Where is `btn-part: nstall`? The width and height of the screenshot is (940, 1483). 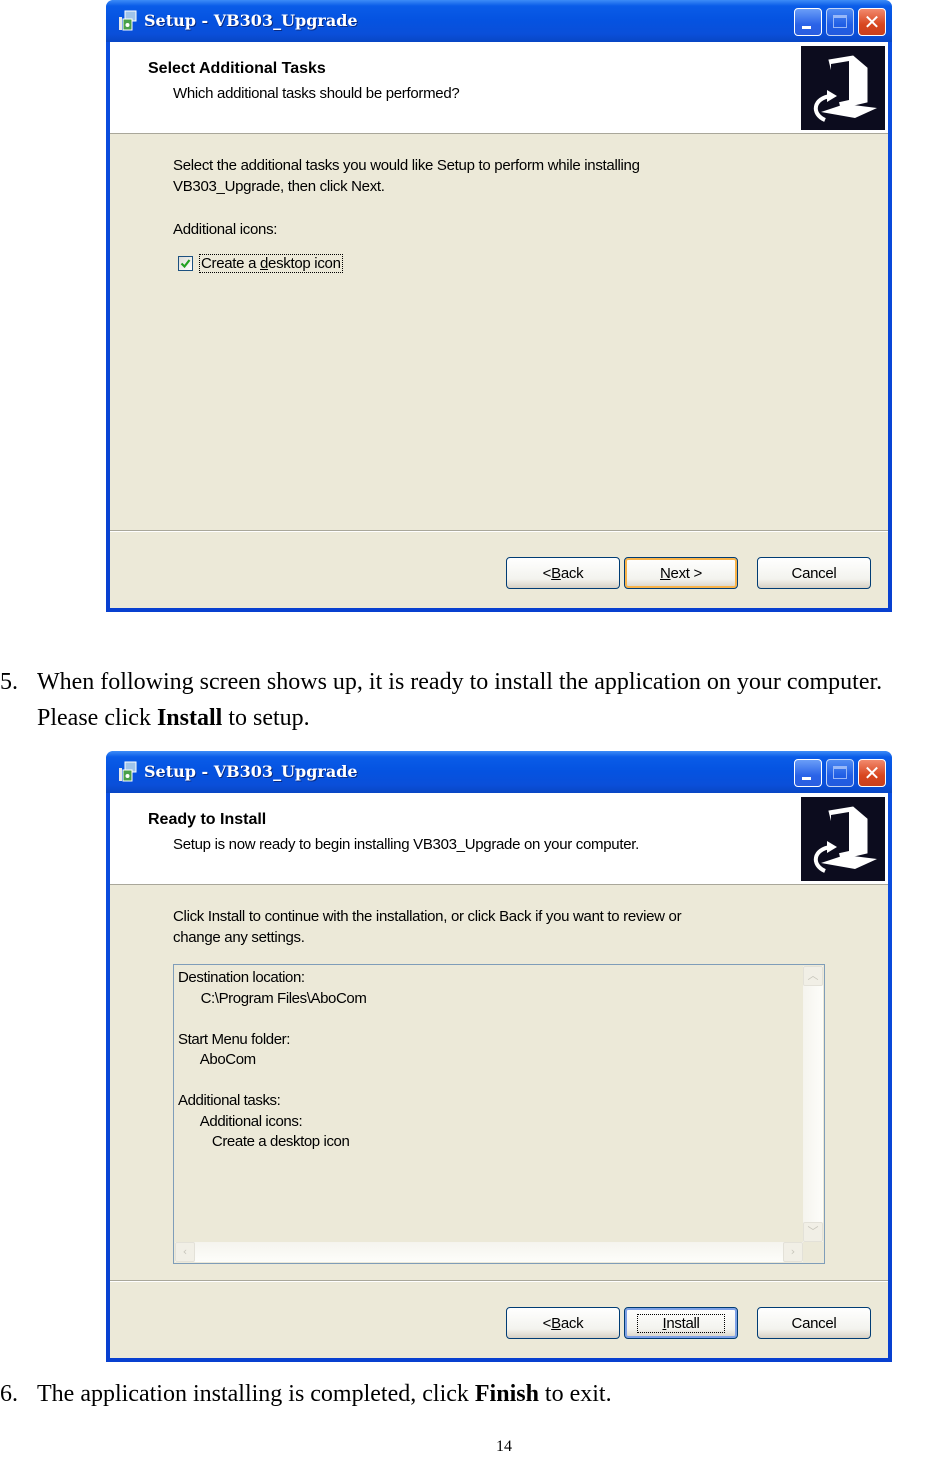 btn-part: nstall is located at coordinates (683, 1323).